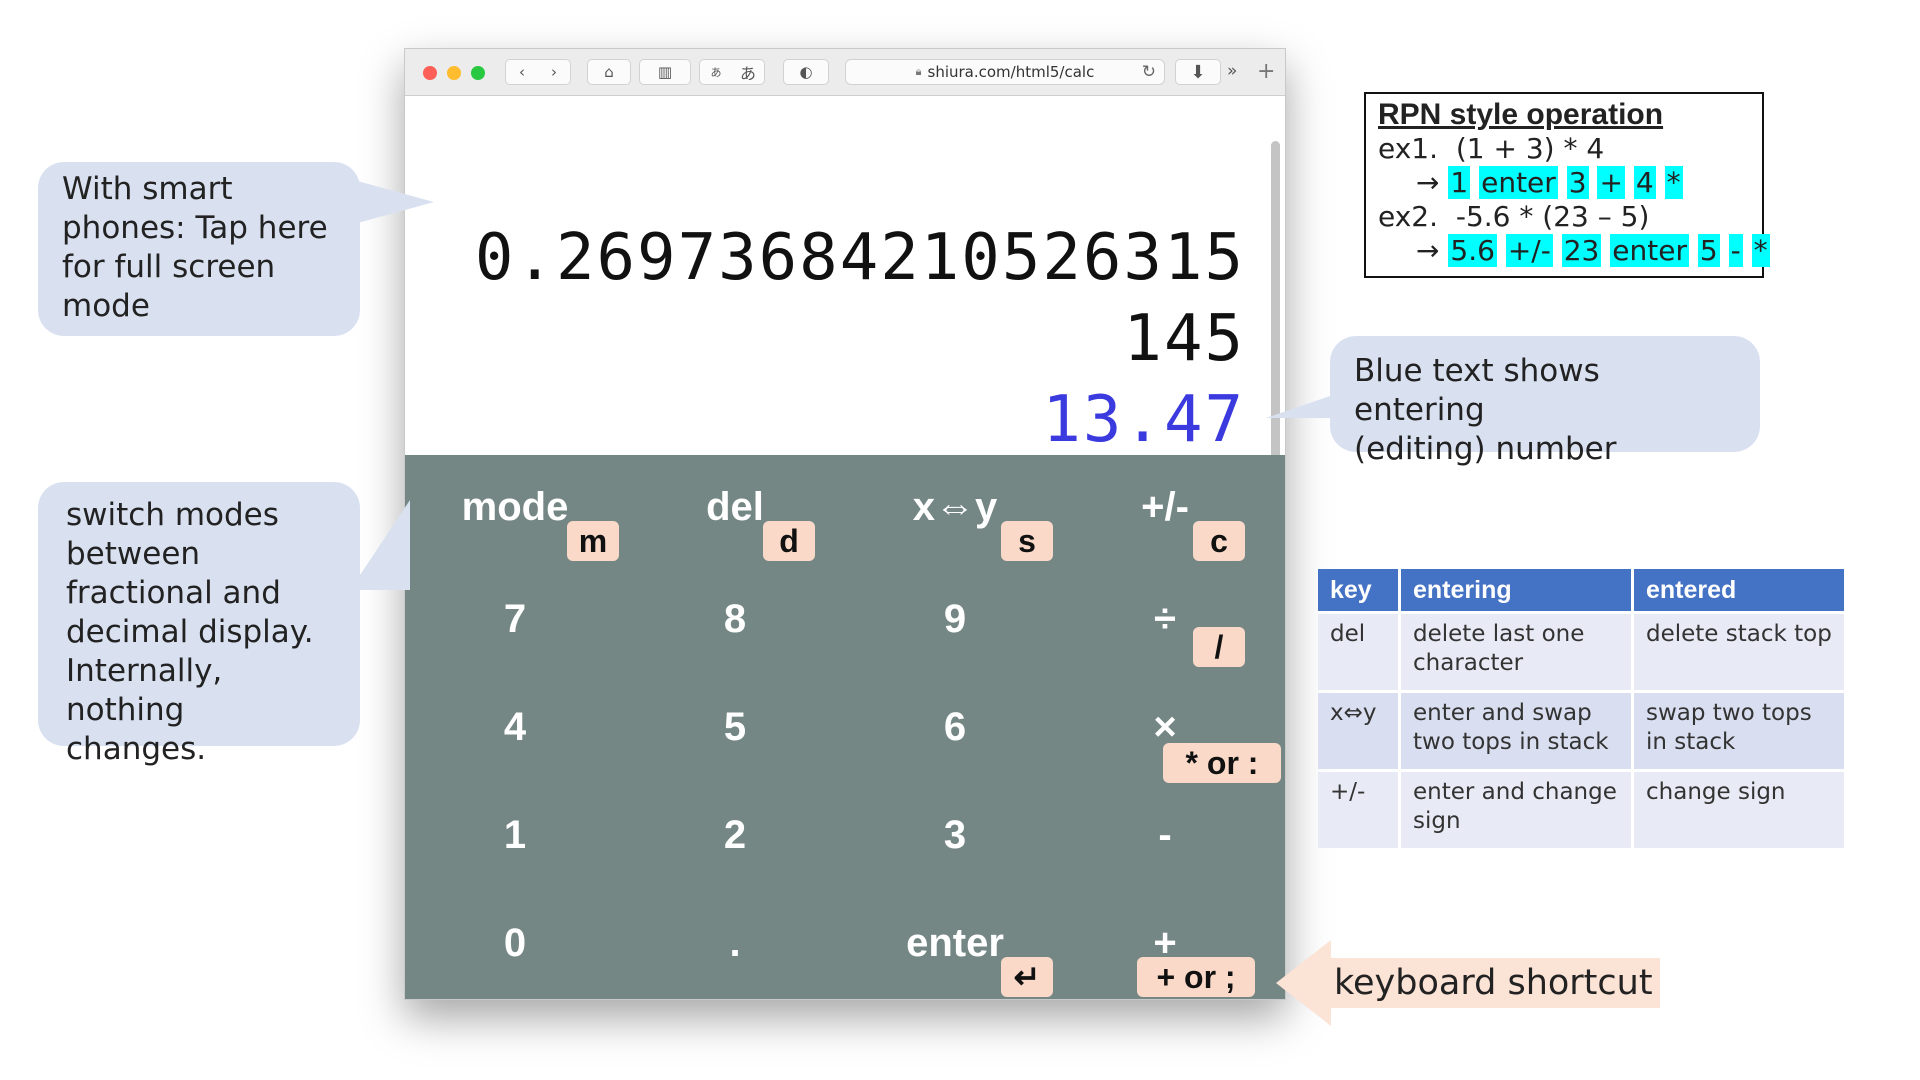  What do you see at coordinates (1232, 71) in the screenshot?
I see `double-chevron-icon: »` at bounding box center [1232, 71].